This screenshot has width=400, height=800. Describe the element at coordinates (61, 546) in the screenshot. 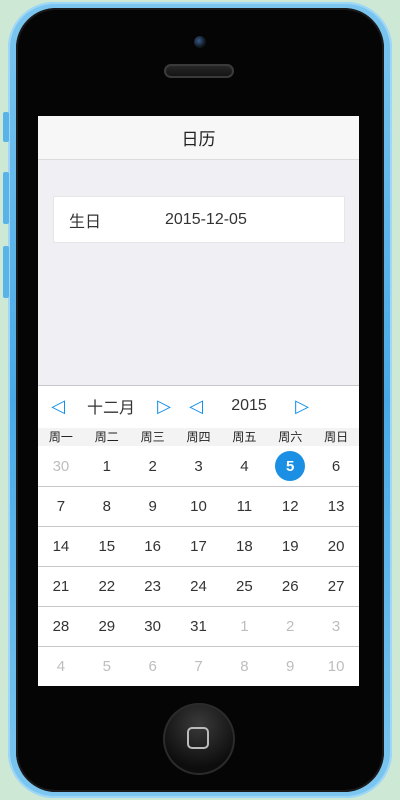

I see `calendar-day: 14` at that location.